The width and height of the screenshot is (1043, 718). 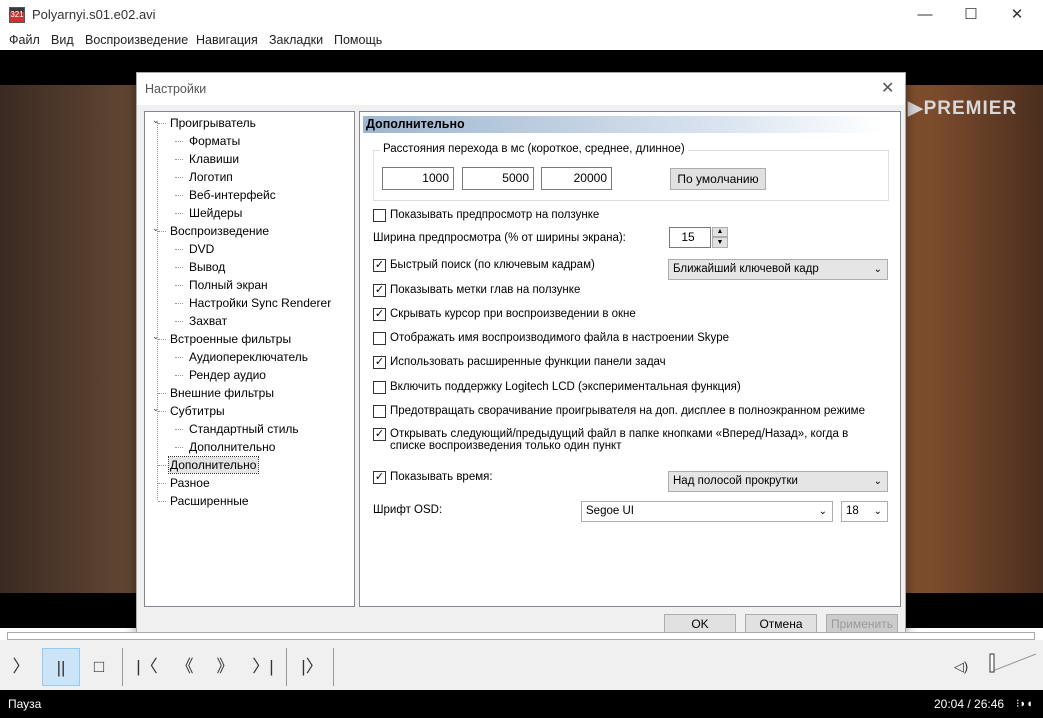 I want to click on jump-medium-input: 5000, so click(x=498, y=178).